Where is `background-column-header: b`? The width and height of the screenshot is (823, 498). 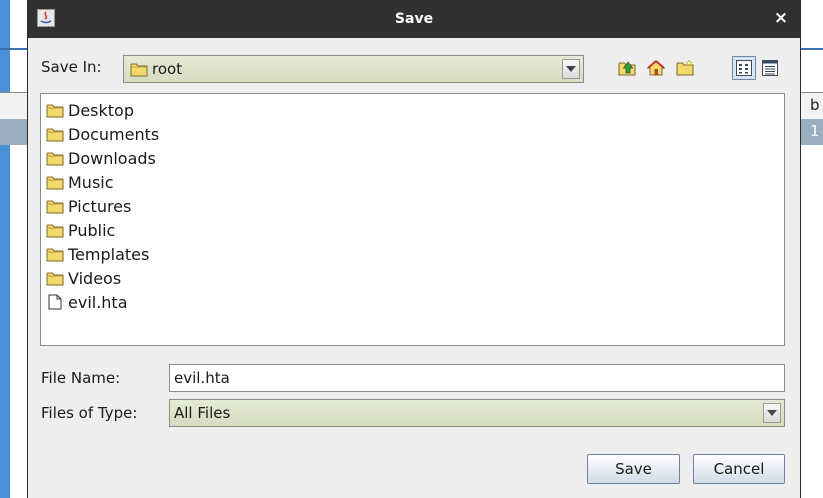
background-column-header: b is located at coordinates (815, 105).